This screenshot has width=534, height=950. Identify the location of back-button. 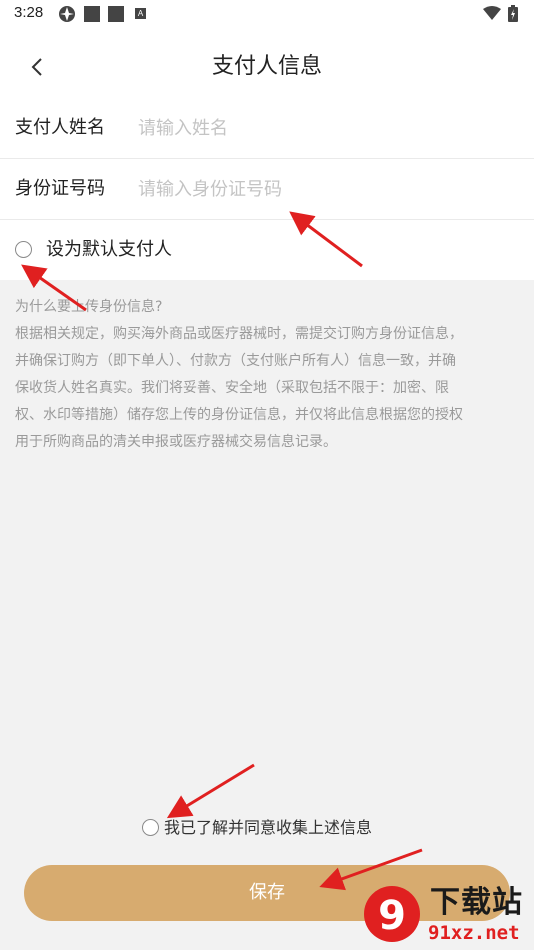
(37, 67).